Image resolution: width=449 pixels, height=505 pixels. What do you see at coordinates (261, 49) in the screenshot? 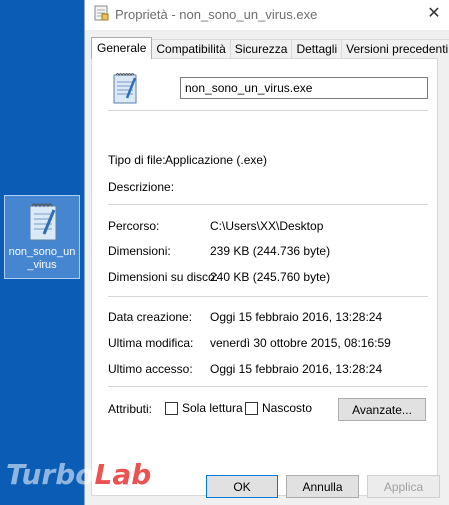
I see `tab-sicurezza: Sicurezza` at bounding box center [261, 49].